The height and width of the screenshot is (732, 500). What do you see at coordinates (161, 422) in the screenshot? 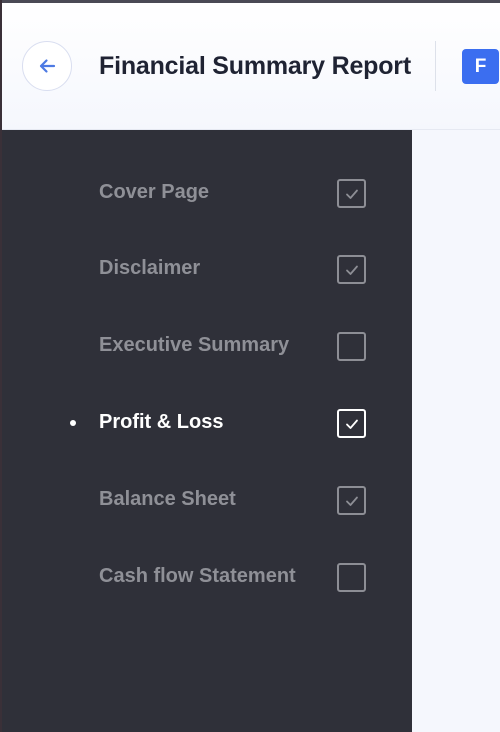
I see `sidebar-item-label: Profit & Loss` at bounding box center [161, 422].